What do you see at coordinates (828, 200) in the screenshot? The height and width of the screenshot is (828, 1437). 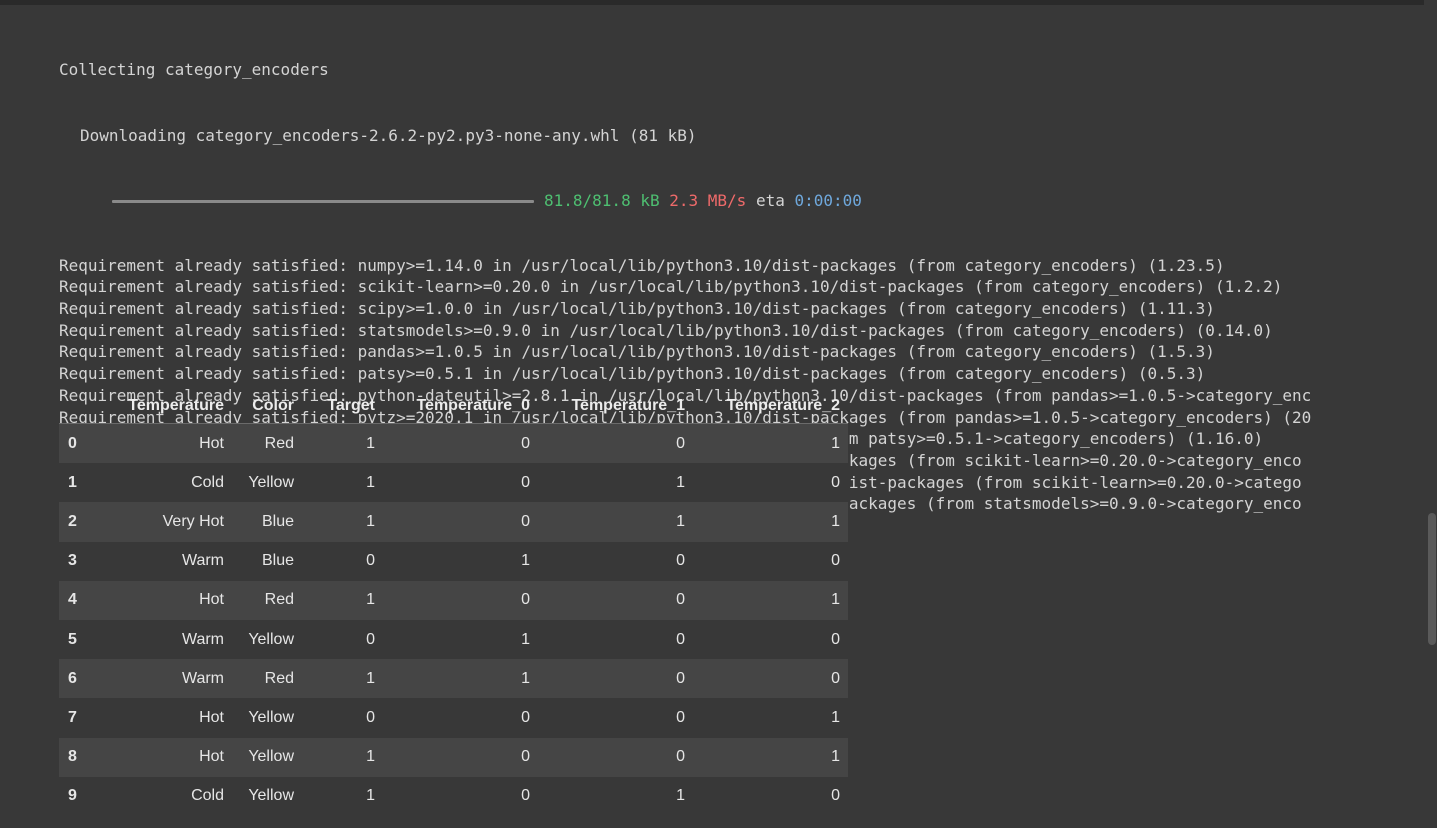 I see `progress-eta: 0:00:00` at bounding box center [828, 200].